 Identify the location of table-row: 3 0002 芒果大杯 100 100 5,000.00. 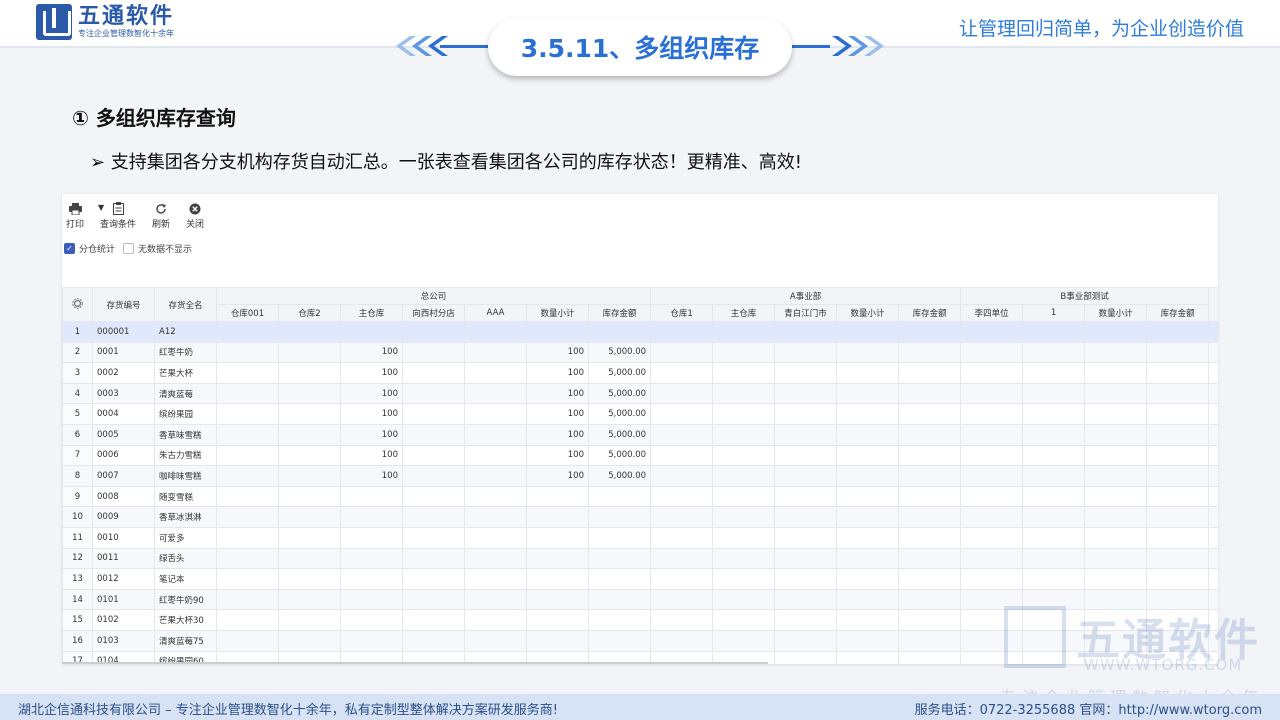
(640, 373).